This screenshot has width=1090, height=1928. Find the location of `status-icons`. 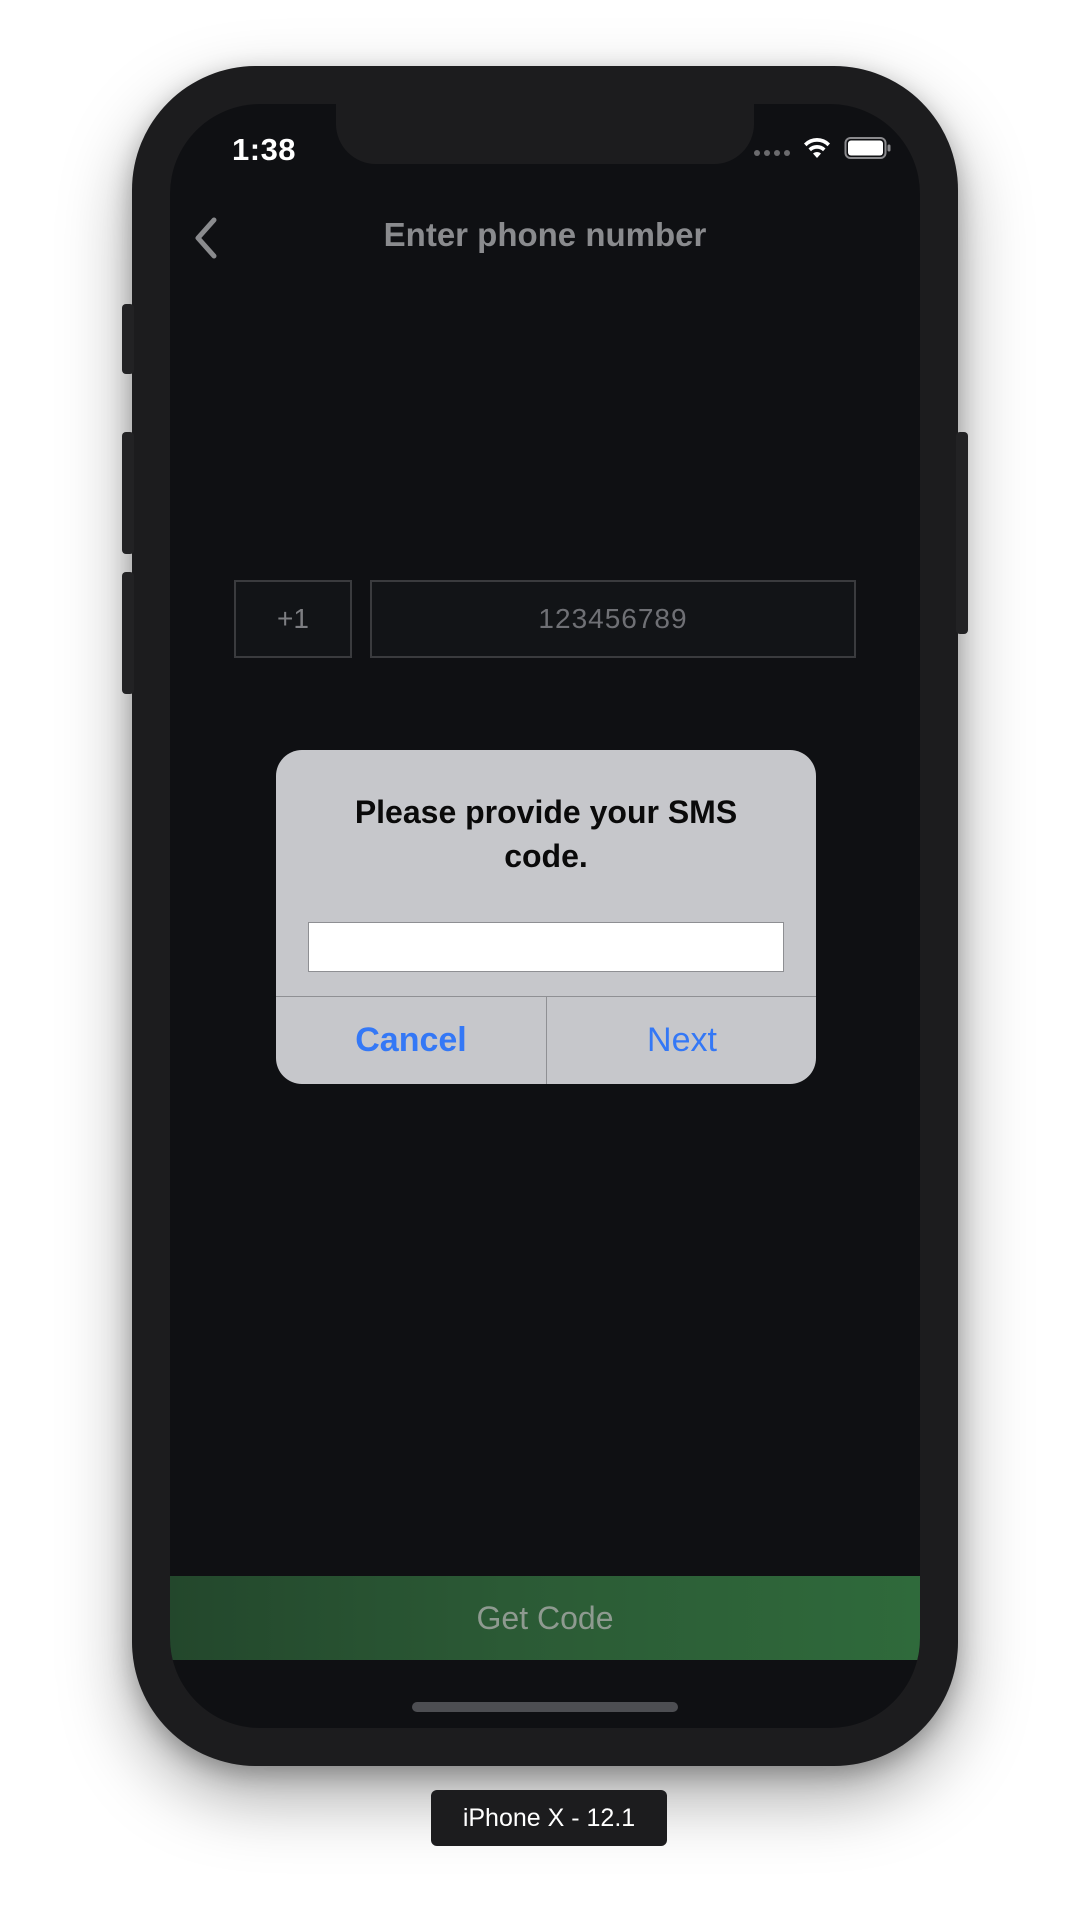

status-icons is located at coordinates (823, 148).